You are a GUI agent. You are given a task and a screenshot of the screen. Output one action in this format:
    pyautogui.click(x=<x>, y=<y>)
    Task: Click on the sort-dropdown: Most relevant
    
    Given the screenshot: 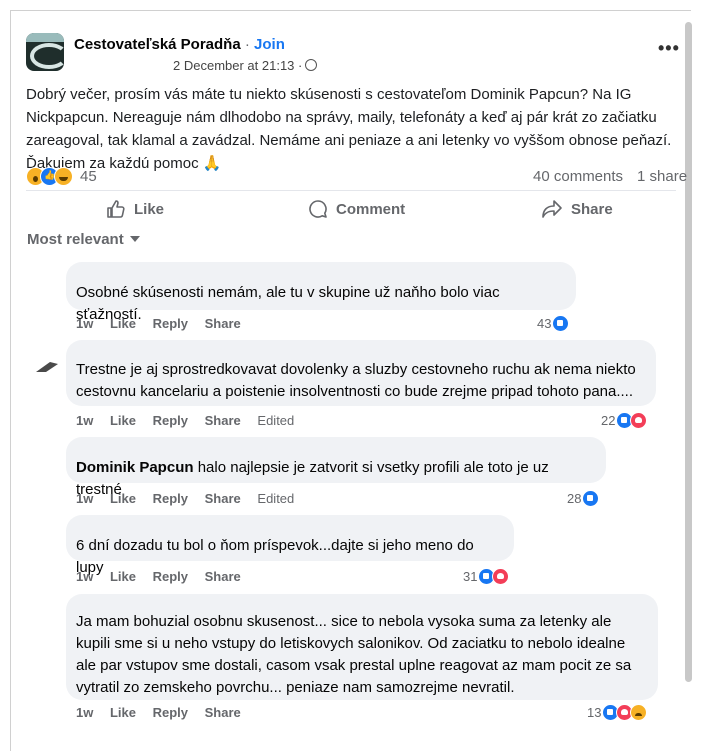 What is the action you would take?
    pyautogui.click(x=83, y=239)
    